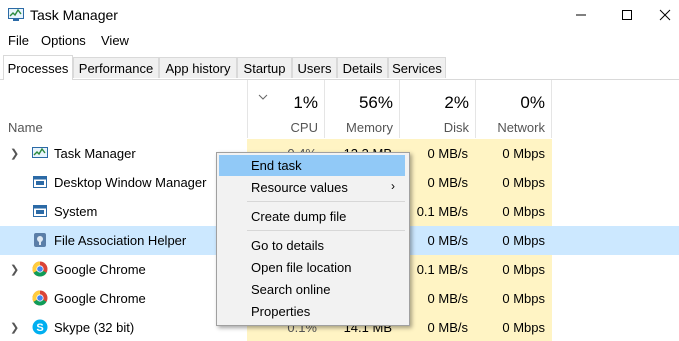 The height and width of the screenshot is (341, 679). Describe the element at coordinates (40, 211) in the screenshot. I see `system-icon` at that location.